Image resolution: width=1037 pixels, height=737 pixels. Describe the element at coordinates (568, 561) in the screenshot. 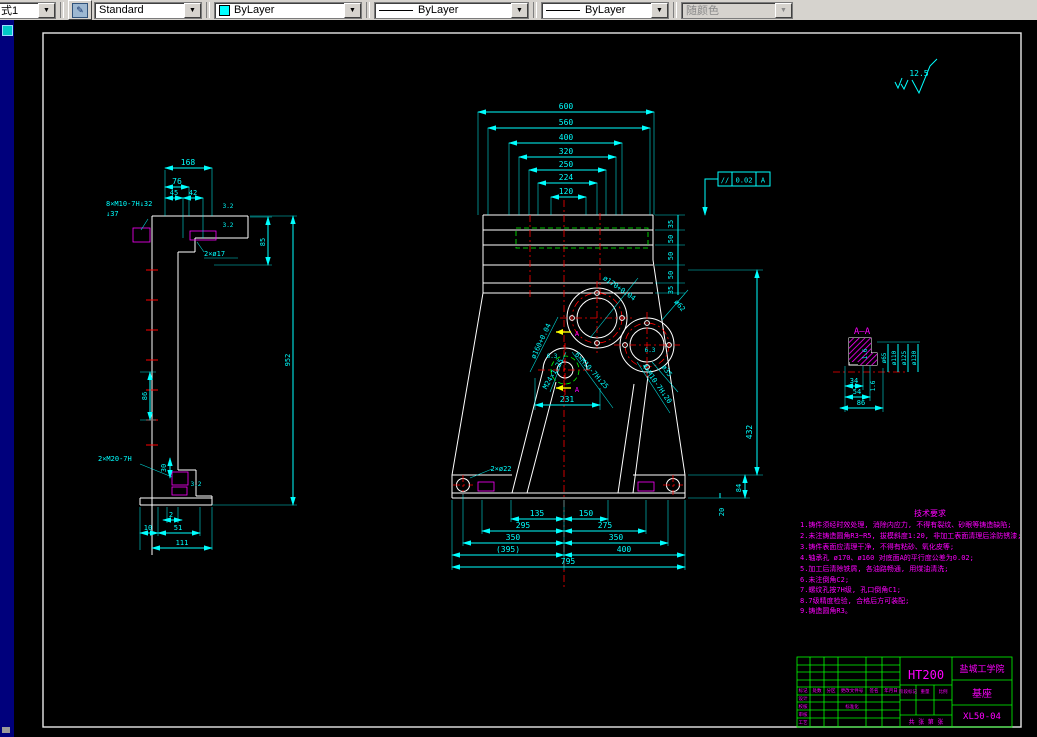

I see `dim-text: 795` at that location.